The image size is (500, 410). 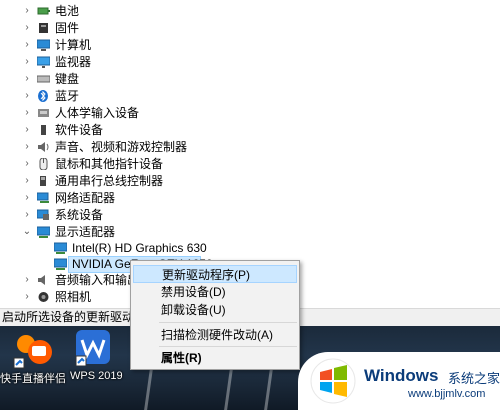 I want to click on tree-item-label: 显示适配器, so click(x=85, y=232).